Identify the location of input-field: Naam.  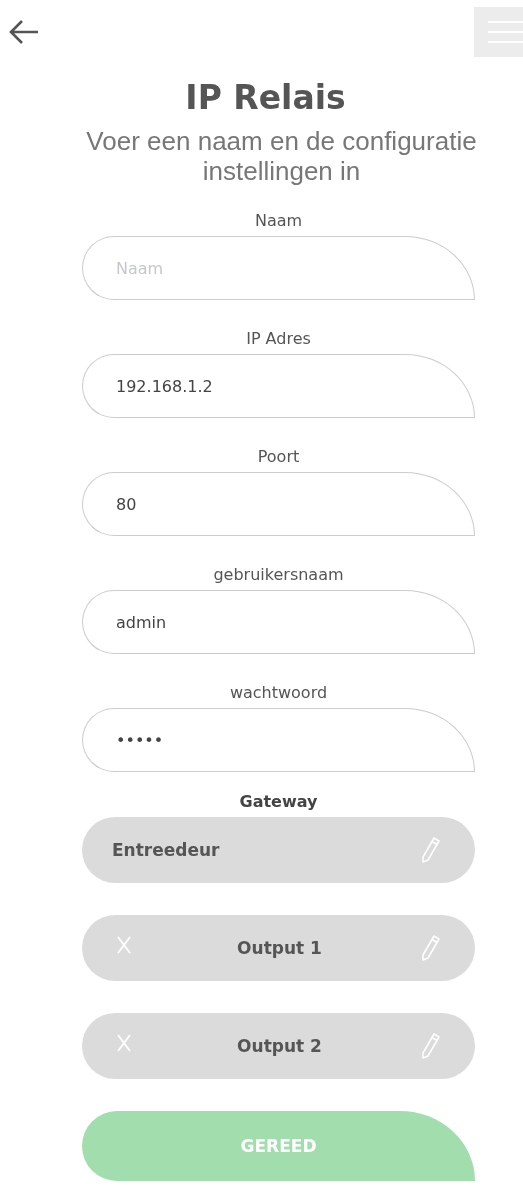
(278, 268).